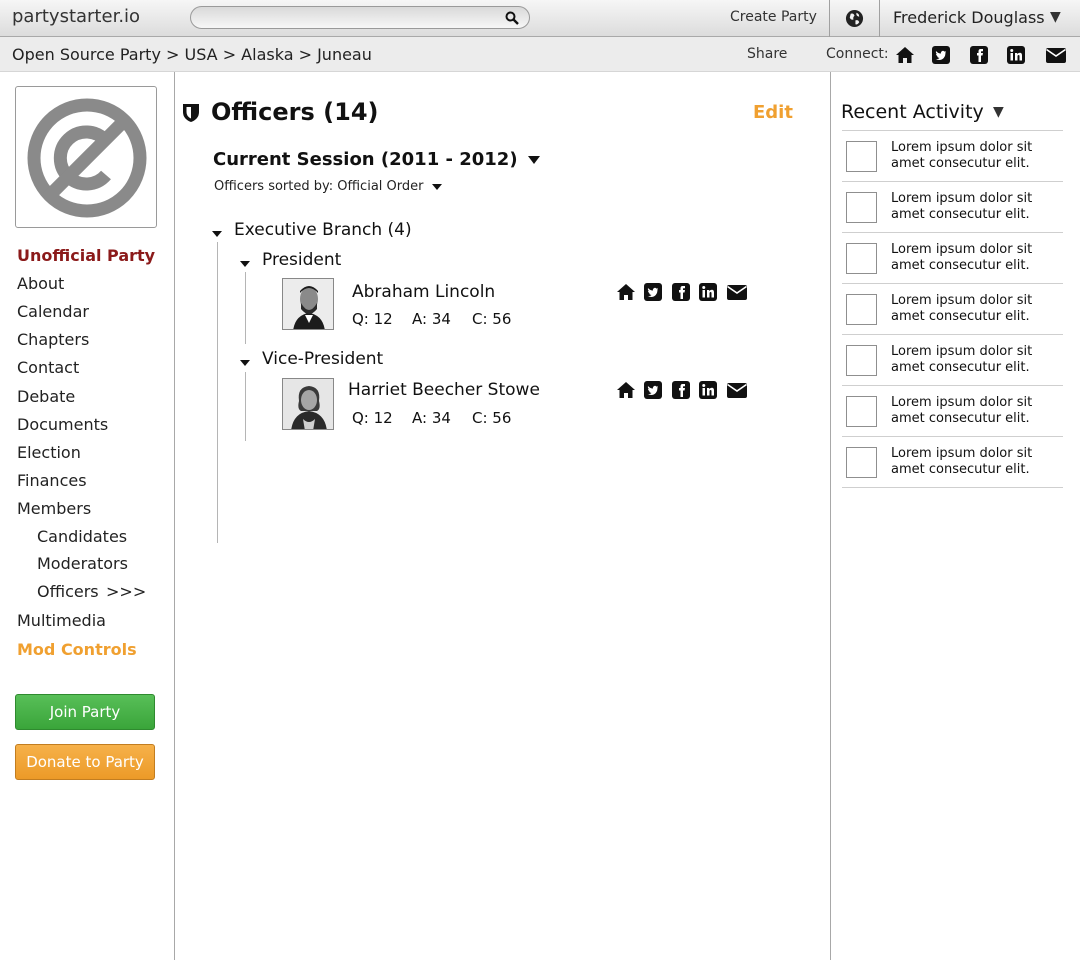  Describe the element at coordinates (49, 452) in the screenshot. I see `nav-election: Election` at that location.